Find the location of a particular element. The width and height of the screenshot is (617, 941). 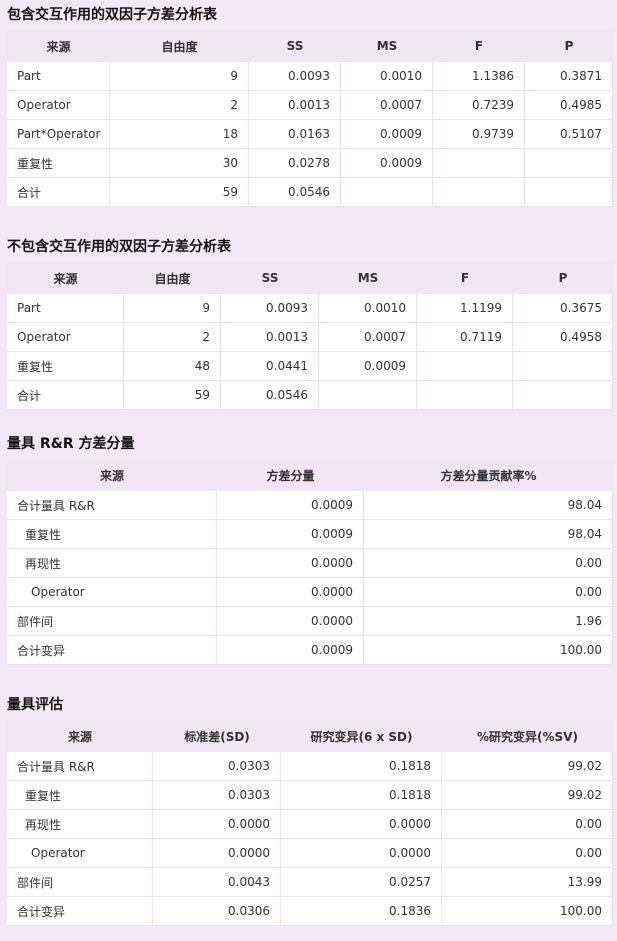

cell: 0.0013 is located at coordinates (270, 337).